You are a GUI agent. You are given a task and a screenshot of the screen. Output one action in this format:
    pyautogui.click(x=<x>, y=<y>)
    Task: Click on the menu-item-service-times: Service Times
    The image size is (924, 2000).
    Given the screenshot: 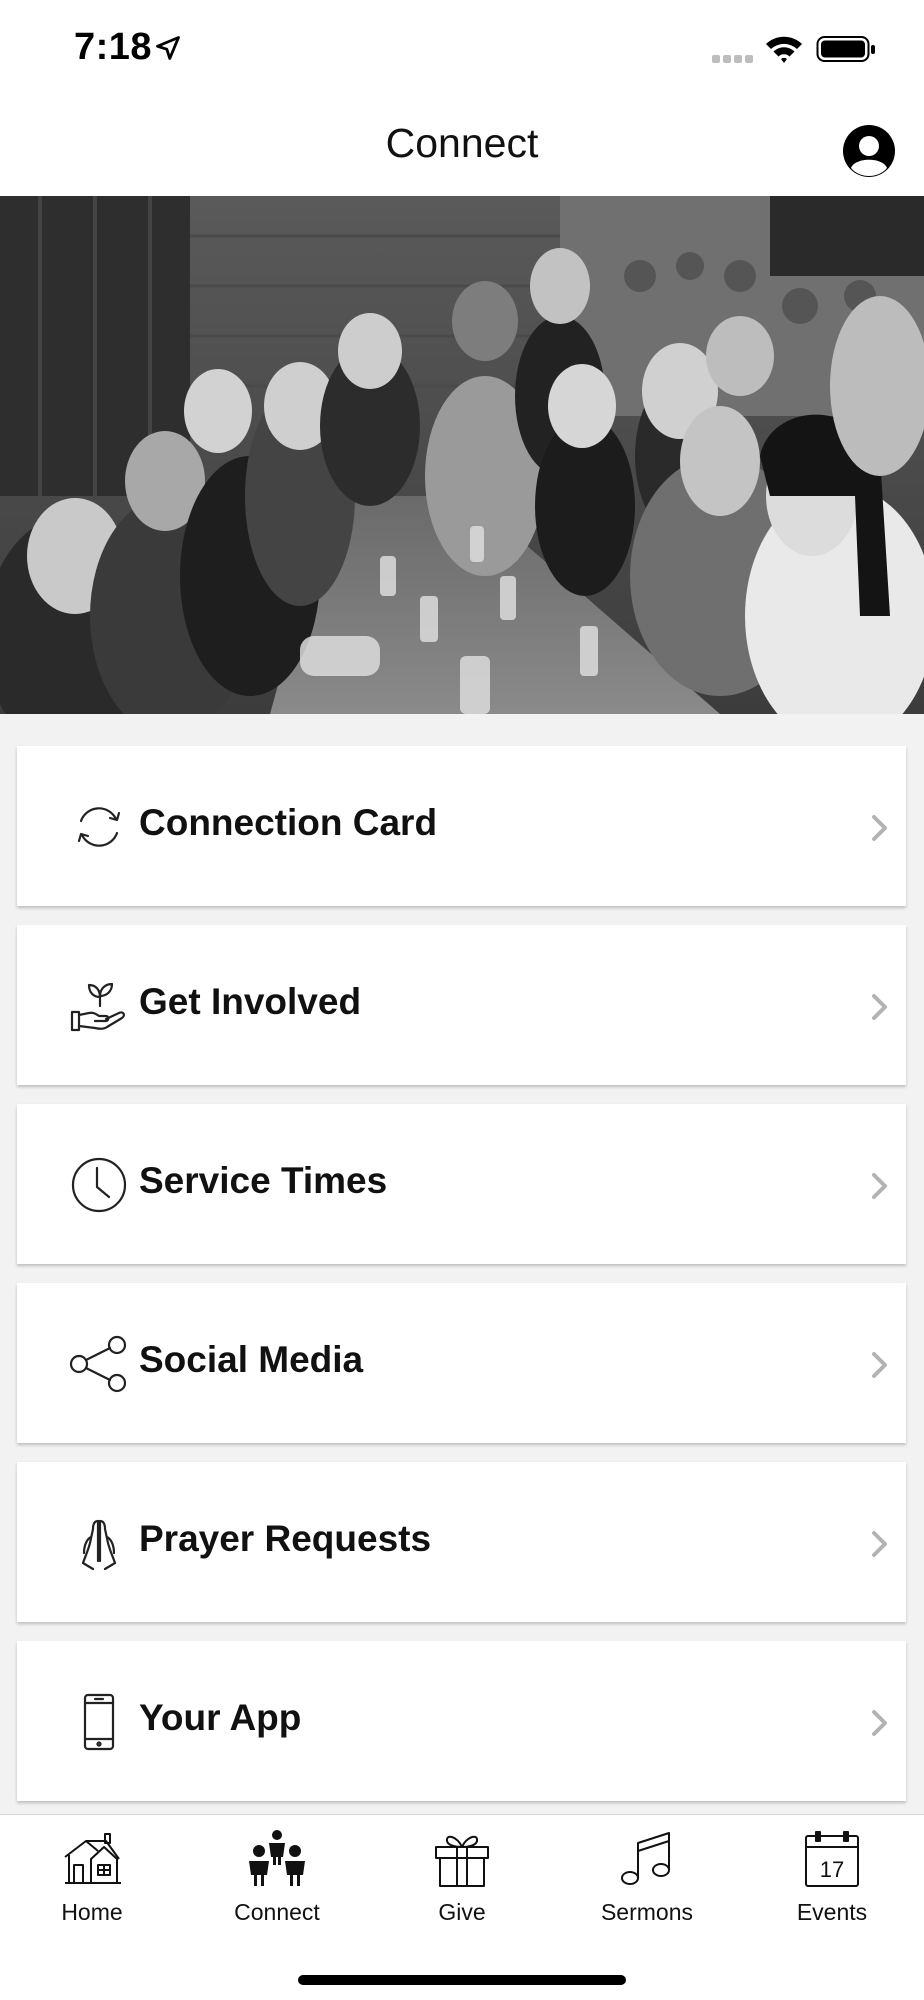 What is the action you would take?
    pyautogui.click(x=461, y=1184)
    